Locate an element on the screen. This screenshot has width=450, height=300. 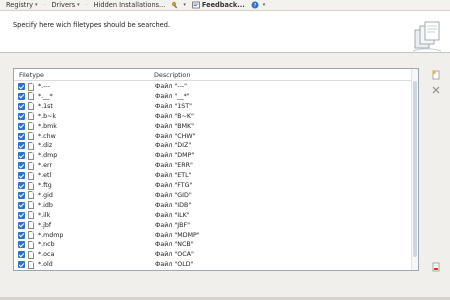
filetype-extension: *.ilk is located at coordinates (44, 215).